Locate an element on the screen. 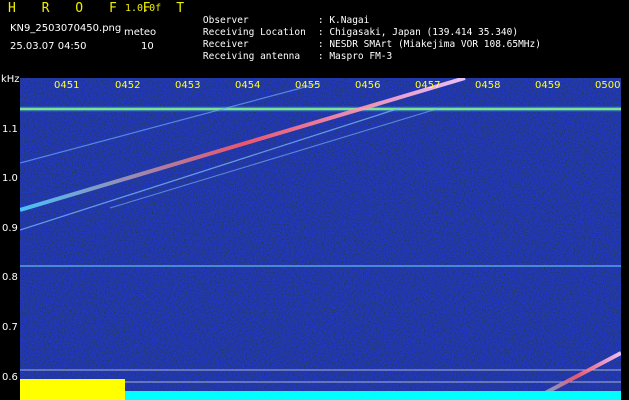 This screenshot has width=629, height=400. y-tick-label: 1.0 is located at coordinates (10, 178).